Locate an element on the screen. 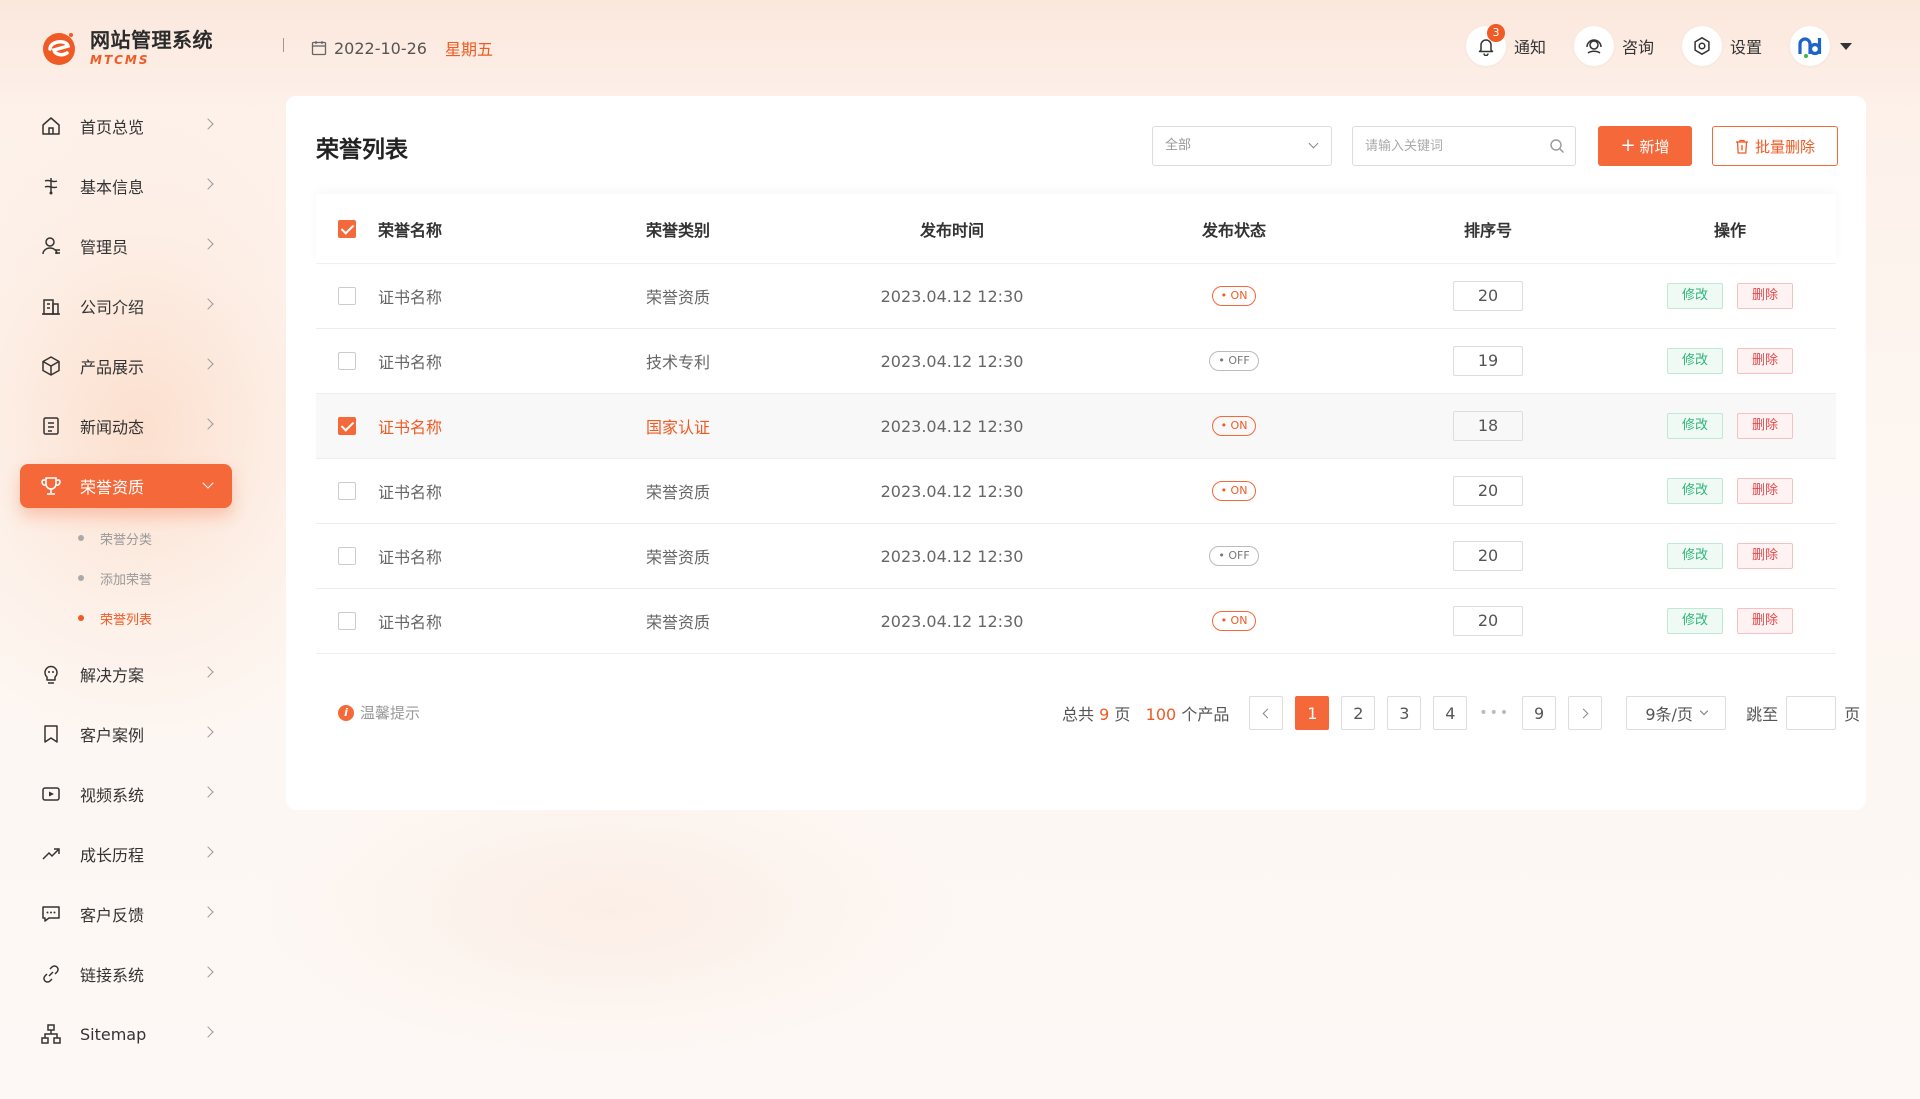 The height and width of the screenshot is (1099, 1920). sidebar-item-6: 荣誉资质 is located at coordinates (126, 486).